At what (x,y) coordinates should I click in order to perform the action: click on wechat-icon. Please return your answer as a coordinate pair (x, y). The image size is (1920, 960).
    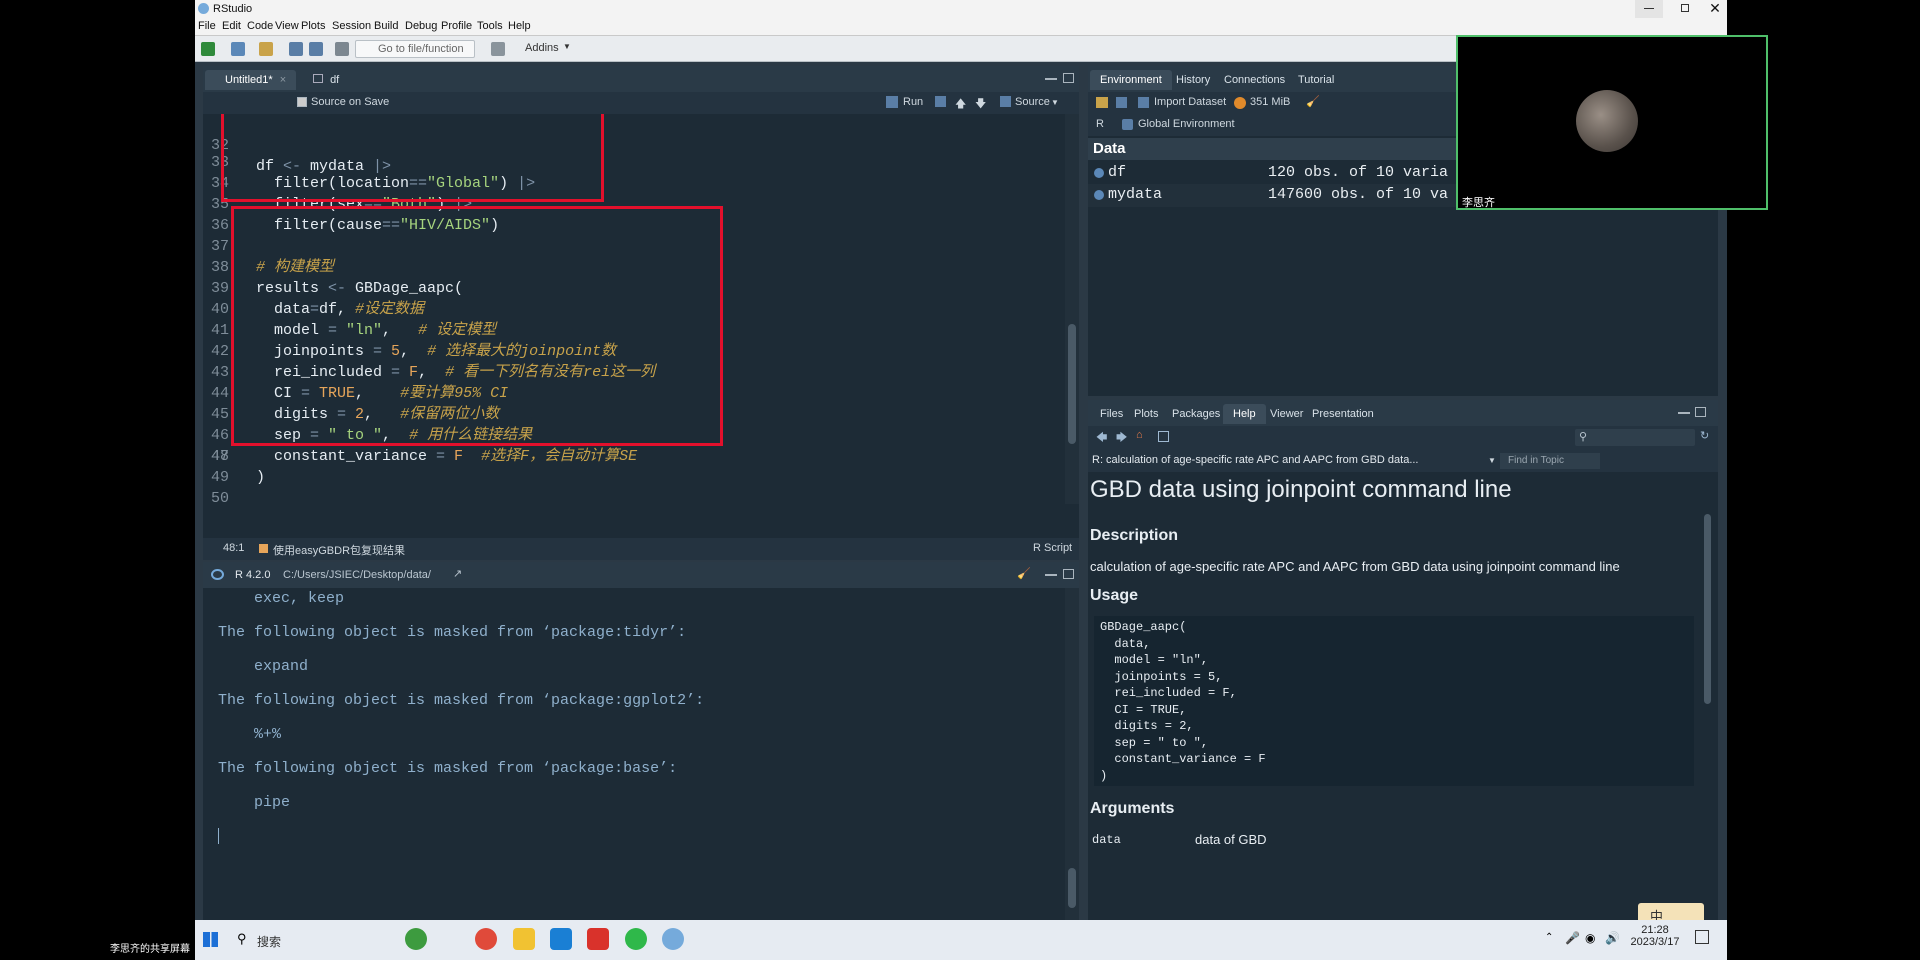
    Looking at the image, I should click on (636, 939).